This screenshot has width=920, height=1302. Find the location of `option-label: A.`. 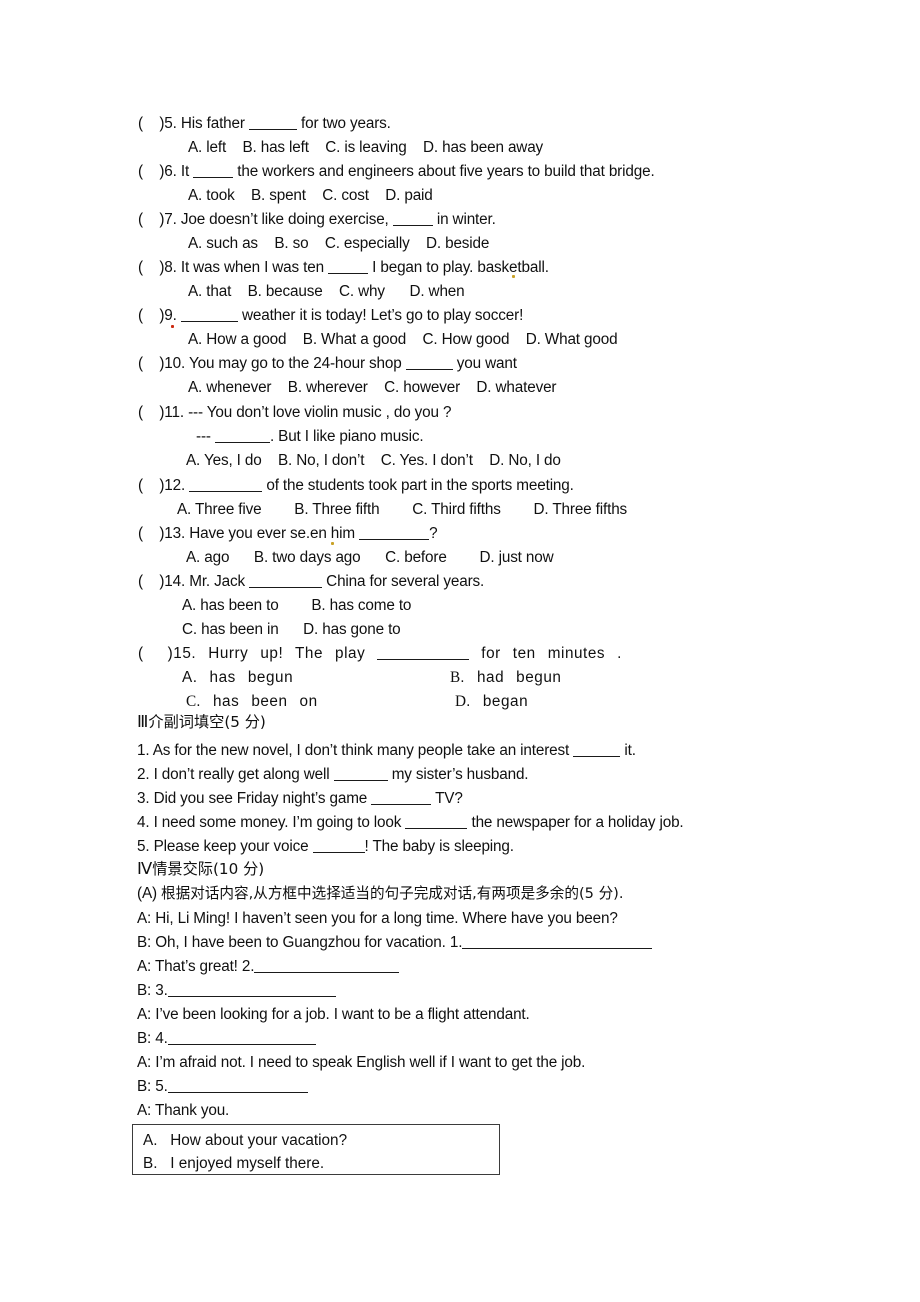

option-label: A. is located at coordinates (150, 1140).